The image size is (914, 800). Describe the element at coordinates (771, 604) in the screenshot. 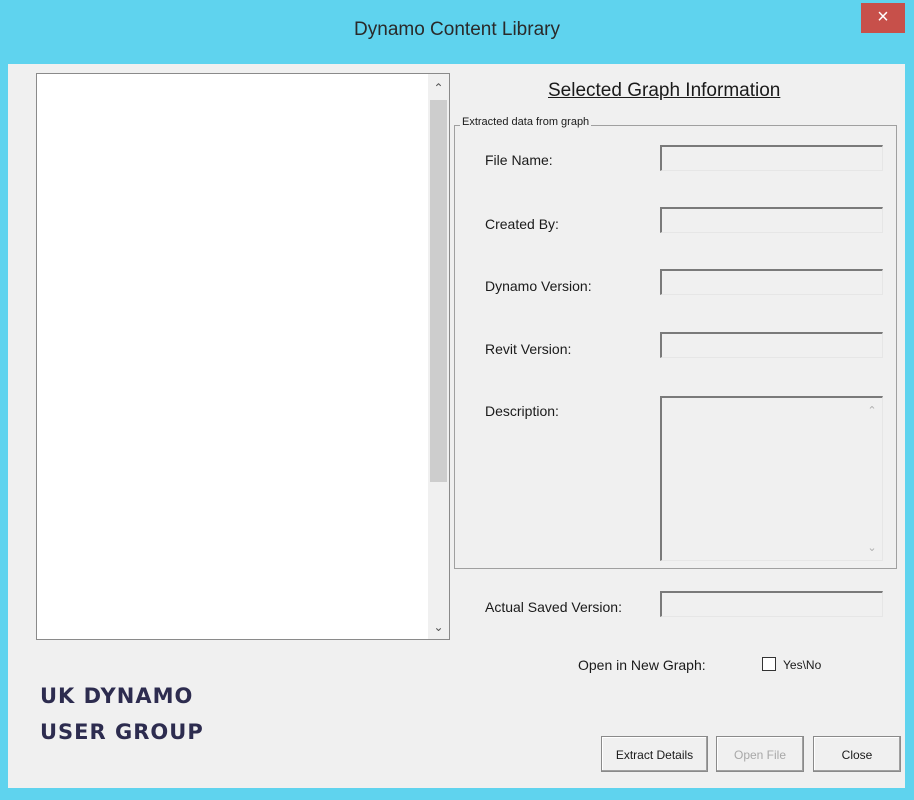

I see `actual-saved-version-field` at that location.